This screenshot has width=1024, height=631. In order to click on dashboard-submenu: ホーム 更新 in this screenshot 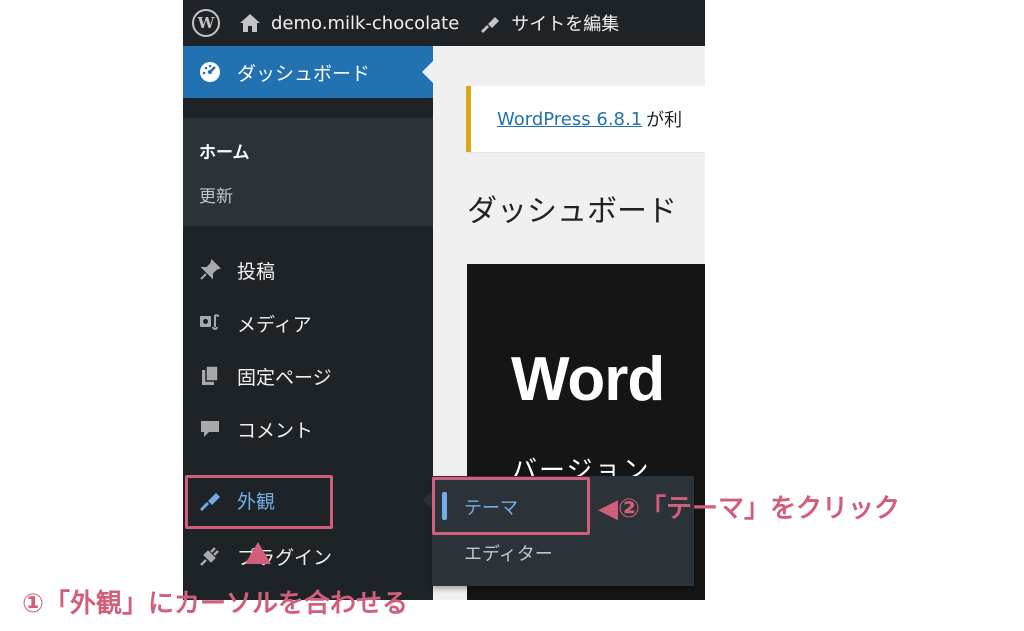, I will do `click(308, 172)`.